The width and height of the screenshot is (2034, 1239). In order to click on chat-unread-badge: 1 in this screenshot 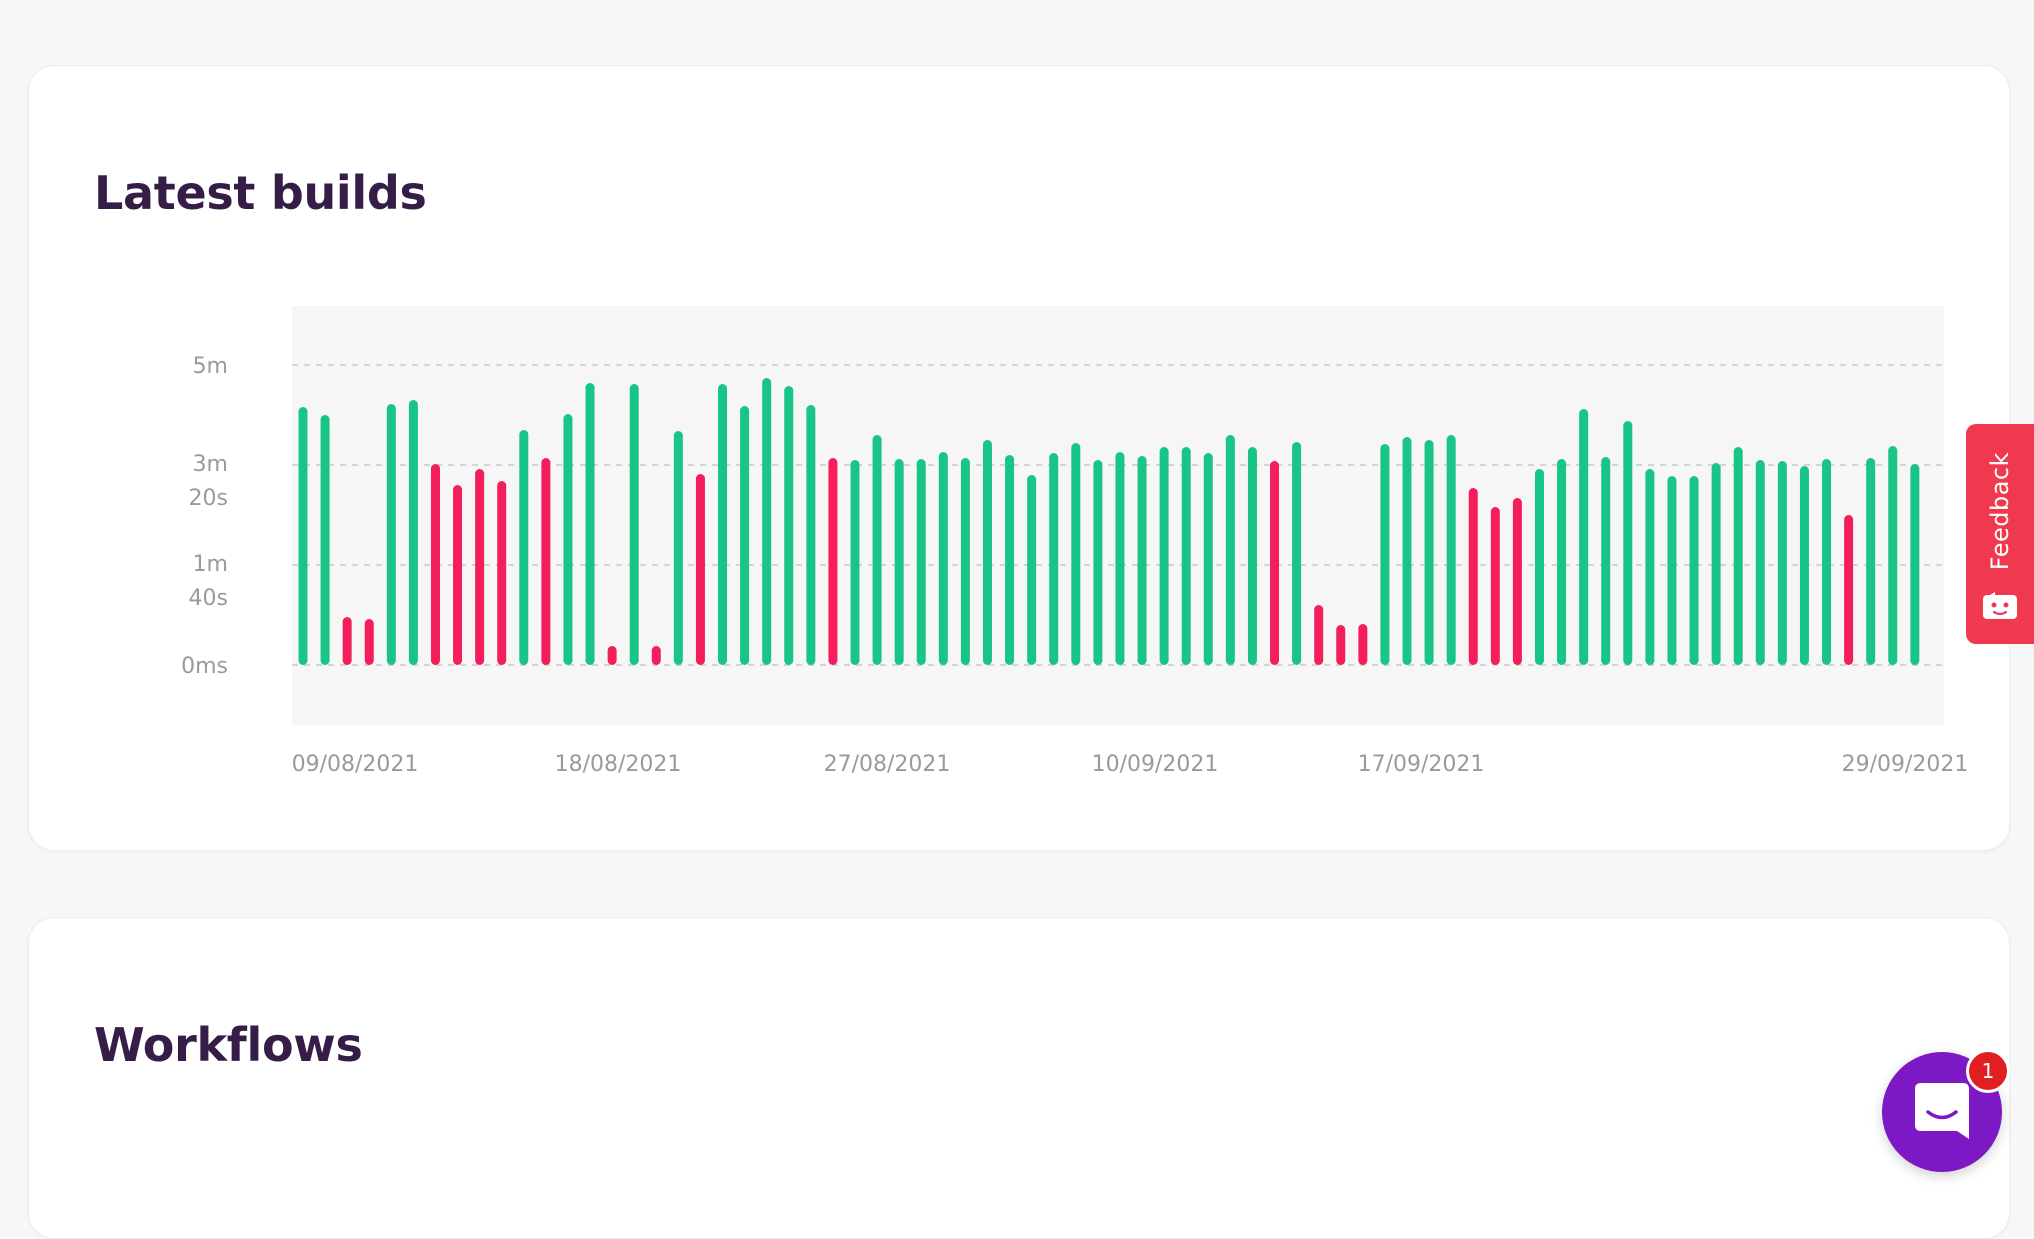, I will do `click(1988, 1071)`.